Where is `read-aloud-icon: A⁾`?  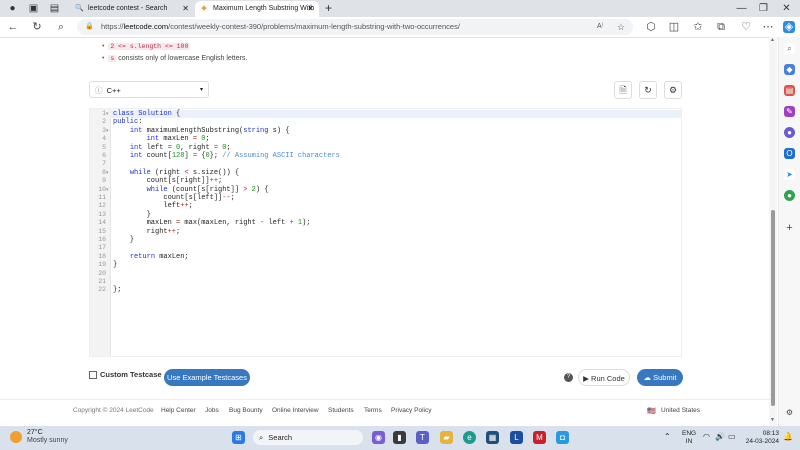 read-aloud-icon: A⁾ is located at coordinates (600, 27).